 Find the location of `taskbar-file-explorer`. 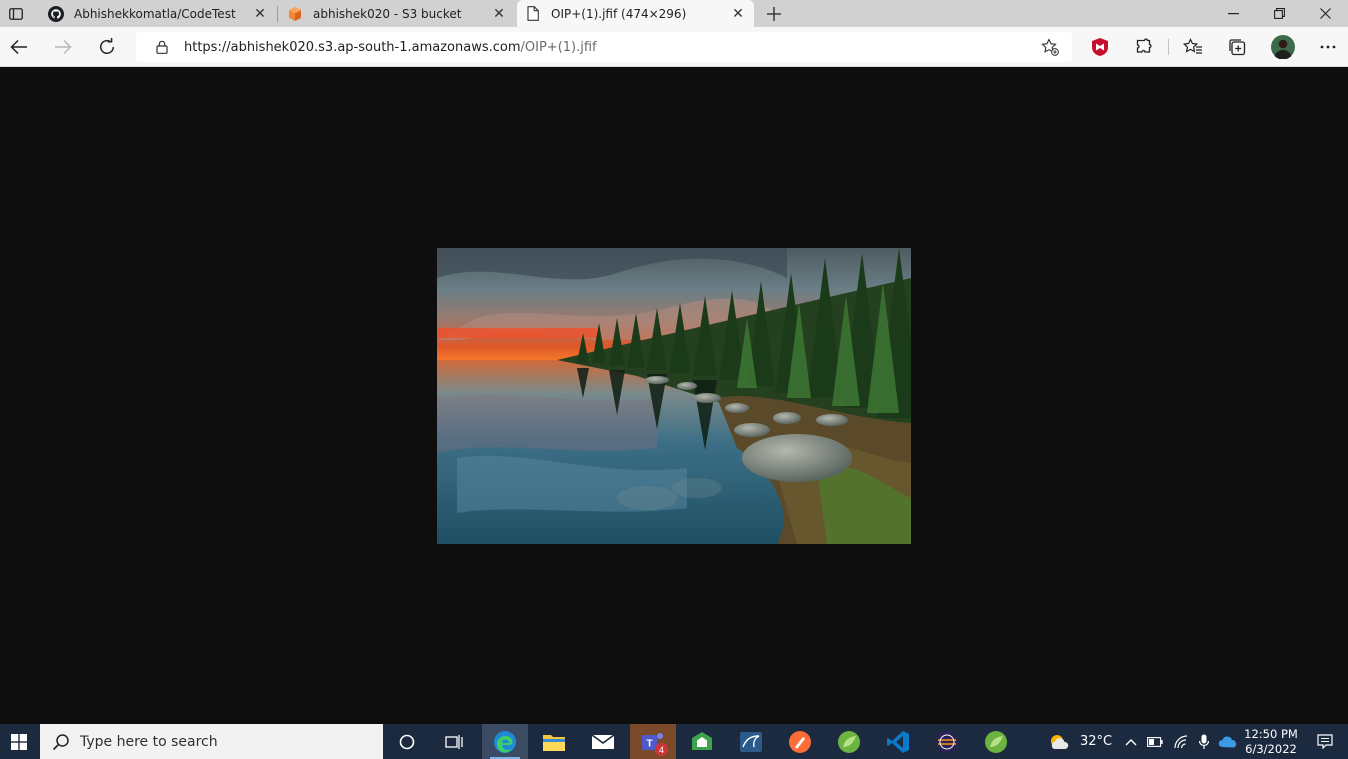

taskbar-file-explorer is located at coordinates (554, 741).